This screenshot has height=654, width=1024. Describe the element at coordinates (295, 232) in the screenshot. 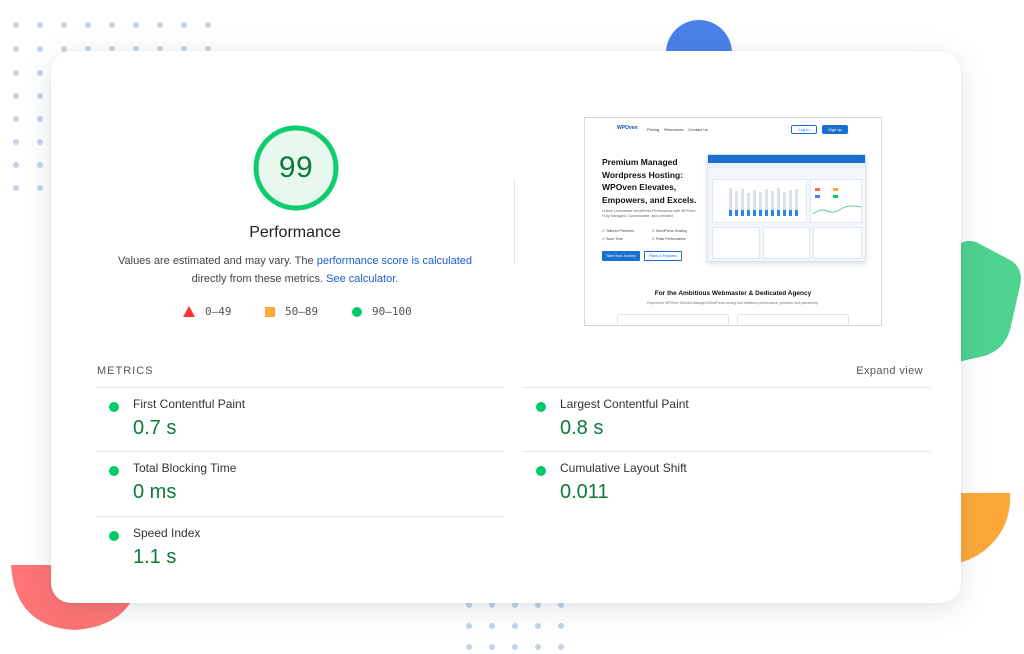

I see `performance-title: Performance` at that location.